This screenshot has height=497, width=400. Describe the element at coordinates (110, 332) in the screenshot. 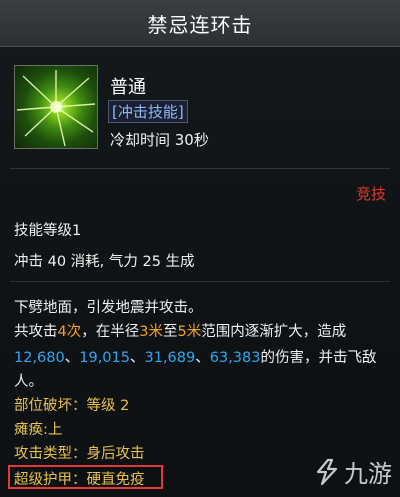

I see `text-fragment: ，在半径` at that location.